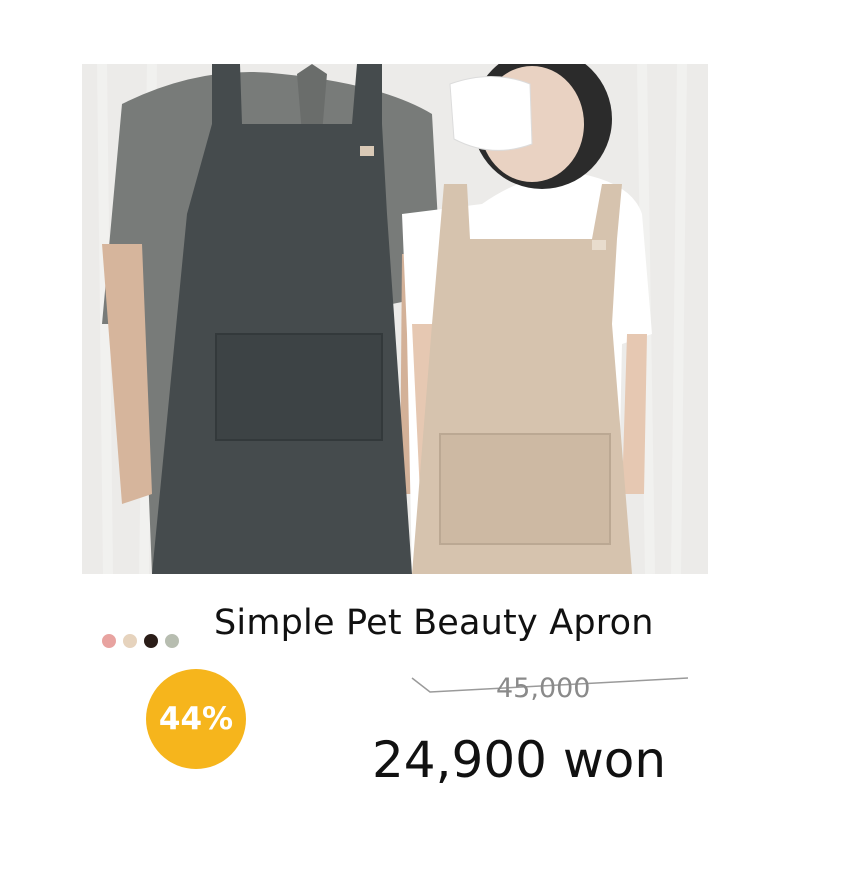  Describe the element at coordinates (109, 641) in the screenshot. I see `color-swatch-pink` at that location.